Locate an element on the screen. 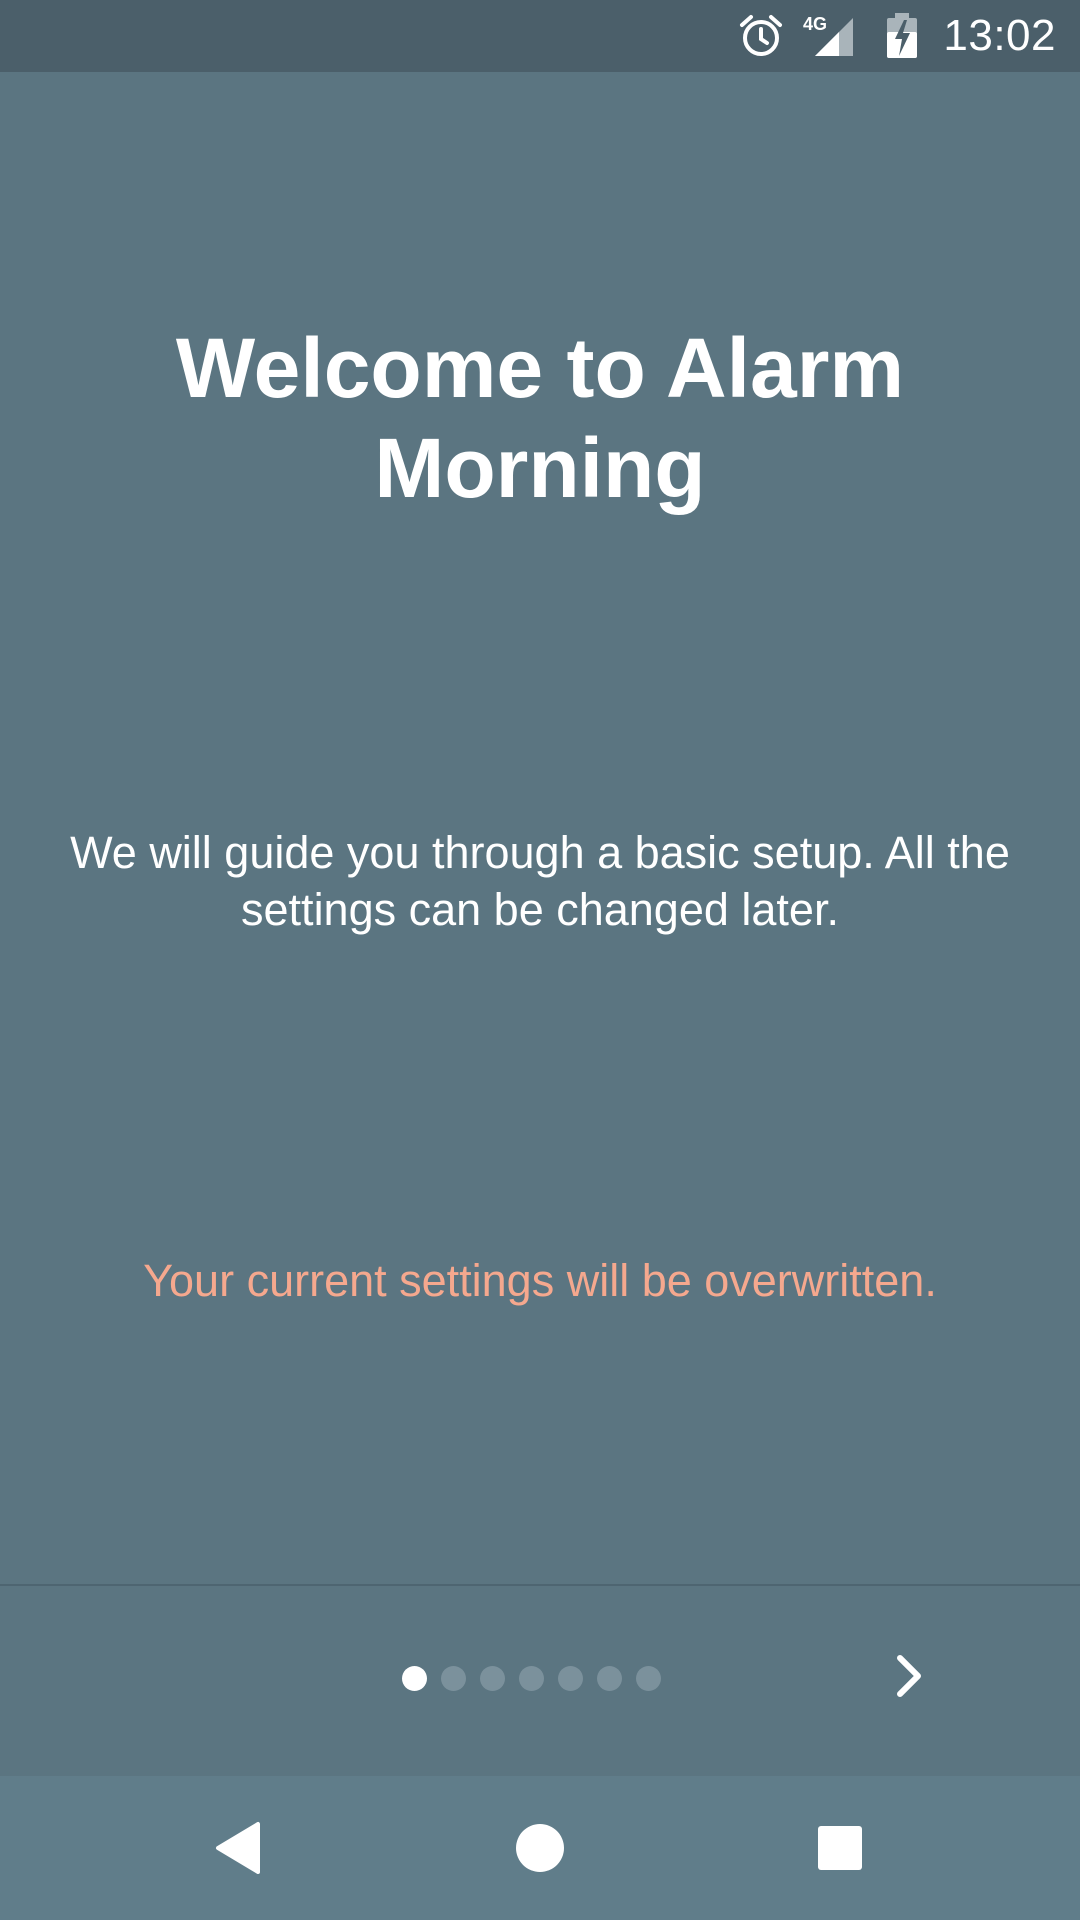 This screenshot has width=1080, height=1920. page-dot-active is located at coordinates (414, 1678).